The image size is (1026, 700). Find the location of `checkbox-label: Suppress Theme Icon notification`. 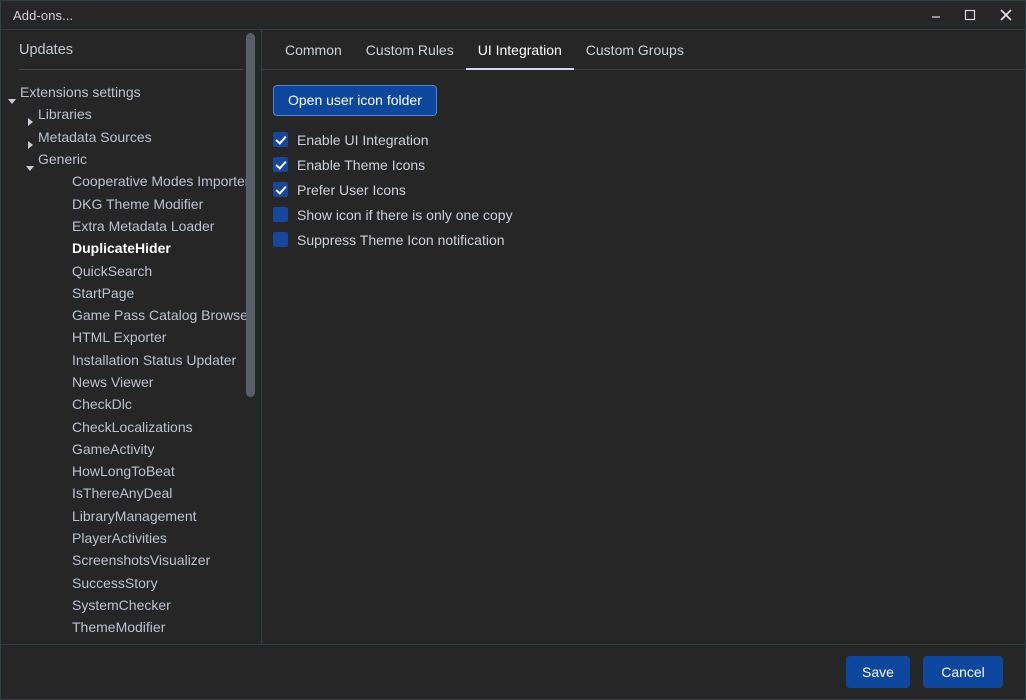

checkbox-label: Suppress Theme Icon notification is located at coordinates (401, 239).